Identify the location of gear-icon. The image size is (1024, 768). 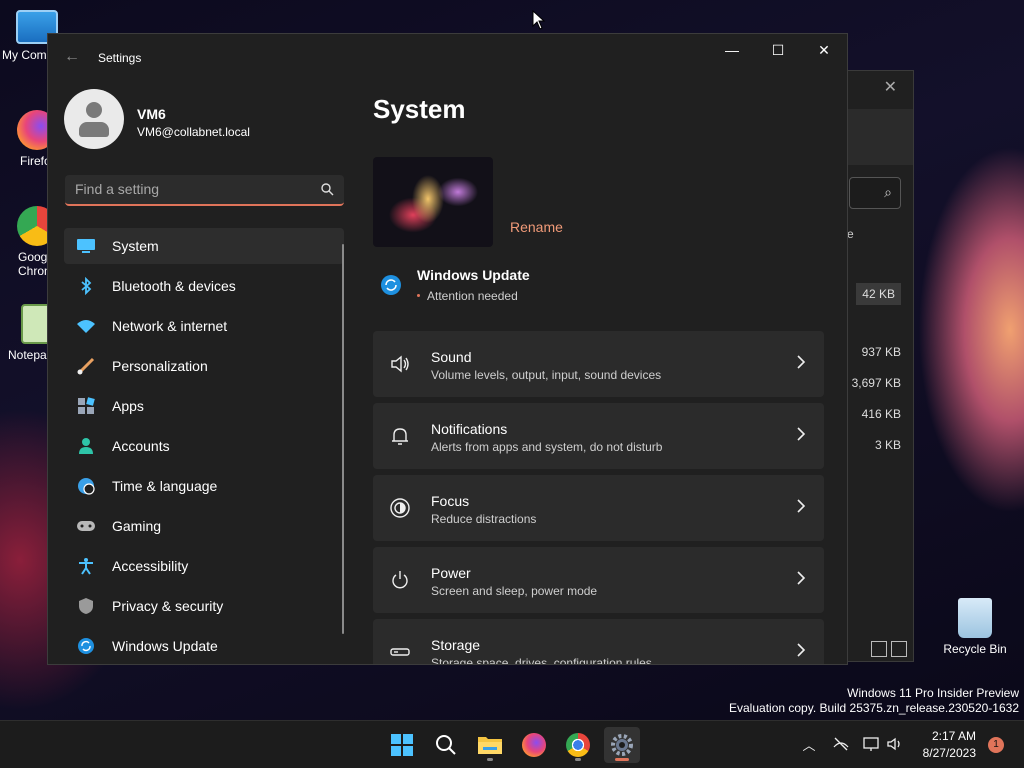
(622, 745).